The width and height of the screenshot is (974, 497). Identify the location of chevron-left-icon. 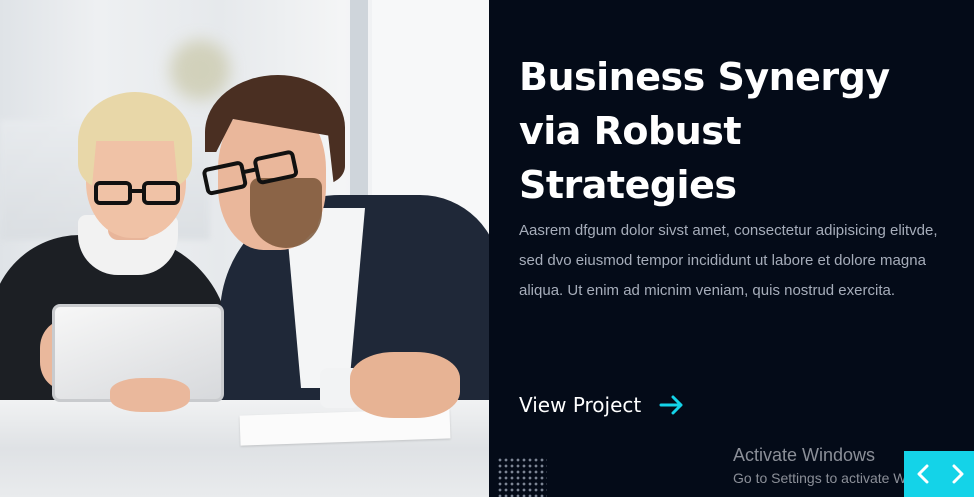
(923, 474).